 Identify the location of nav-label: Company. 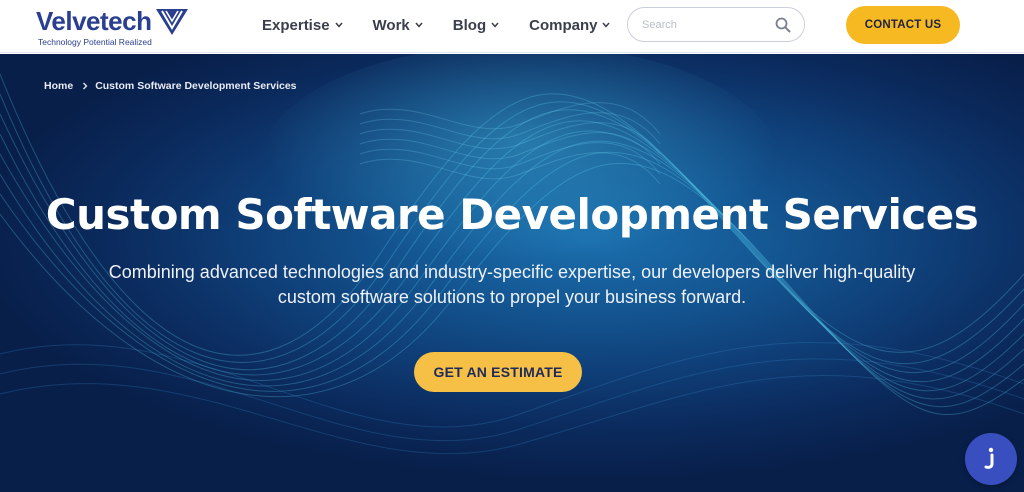
(563, 25).